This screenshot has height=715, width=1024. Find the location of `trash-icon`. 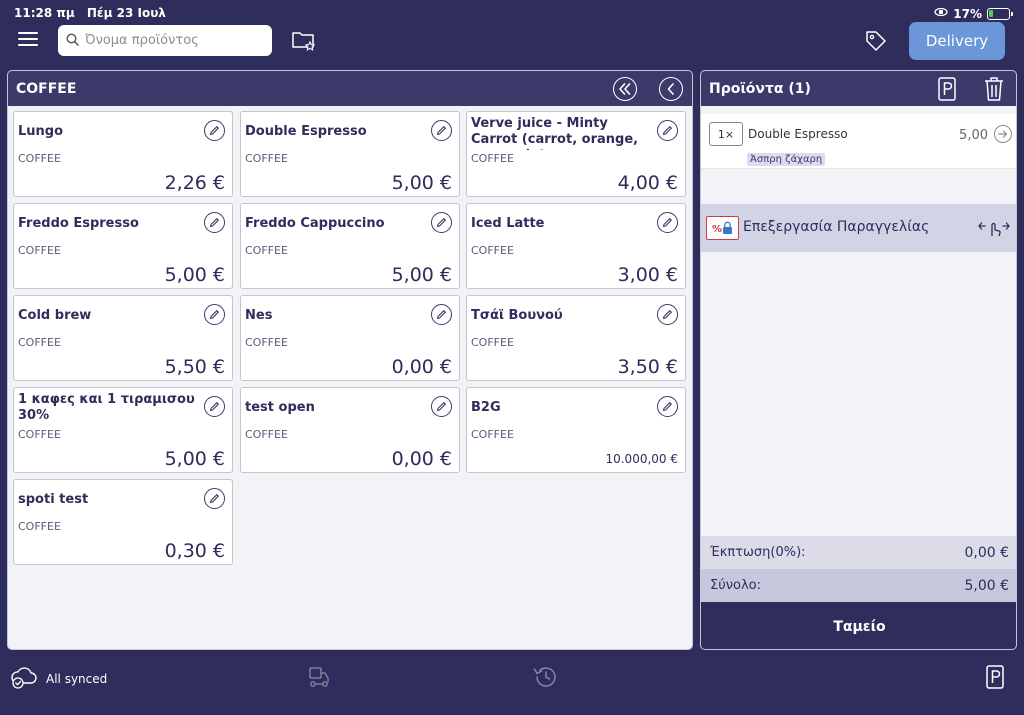

trash-icon is located at coordinates (994, 91).